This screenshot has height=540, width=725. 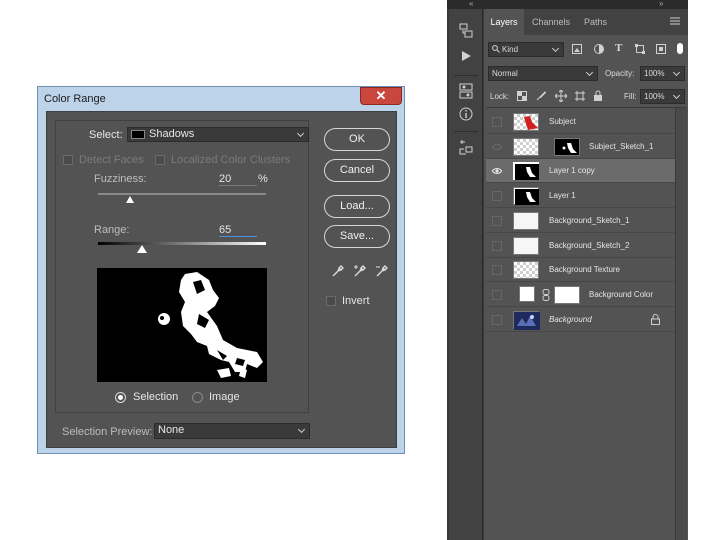 What do you see at coordinates (338, 271) in the screenshot?
I see `eyedropper-icon` at bounding box center [338, 271].